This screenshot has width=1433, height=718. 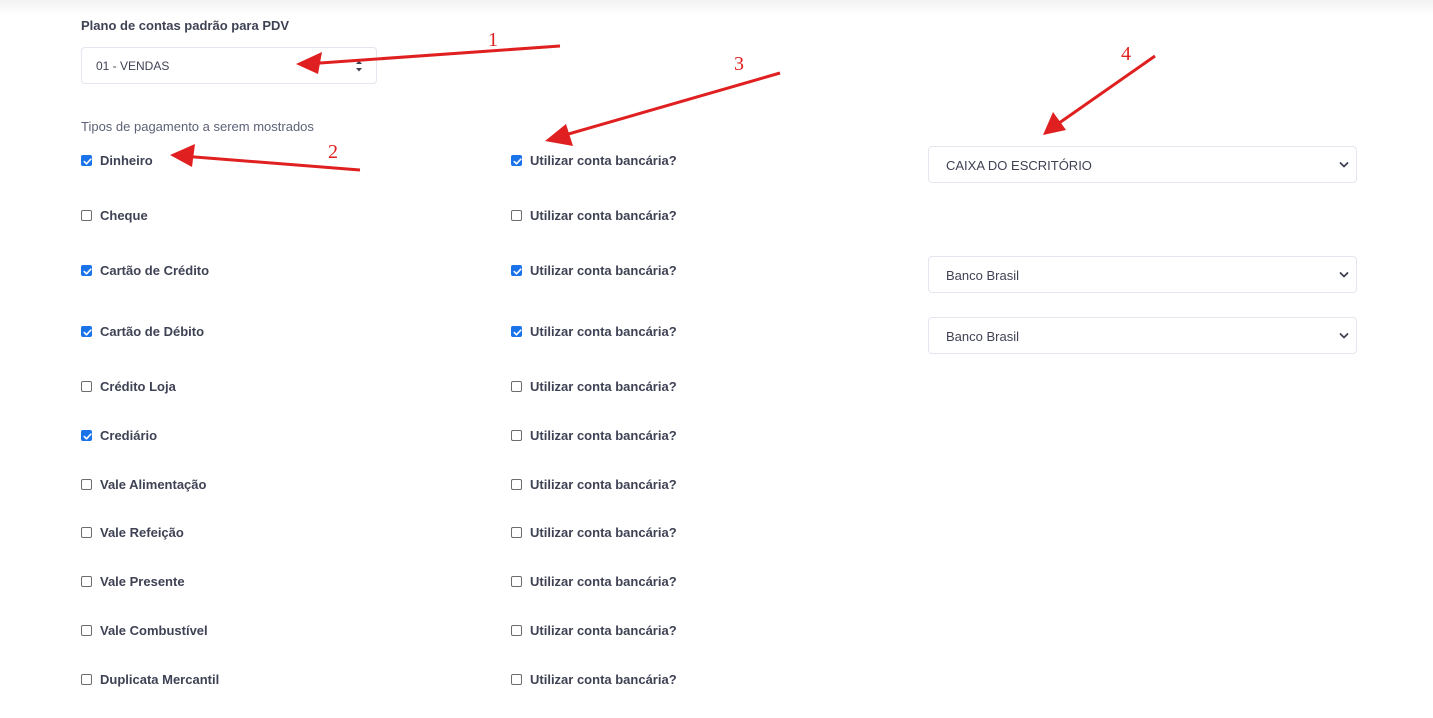 I want to click on select-updown-icon, so click(x=359, y=66).